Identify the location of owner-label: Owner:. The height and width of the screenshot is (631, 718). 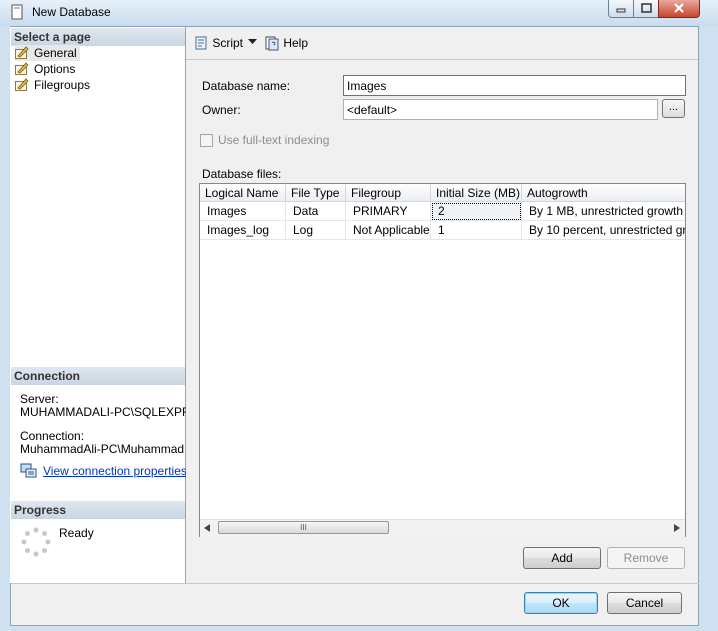
(221, 110).